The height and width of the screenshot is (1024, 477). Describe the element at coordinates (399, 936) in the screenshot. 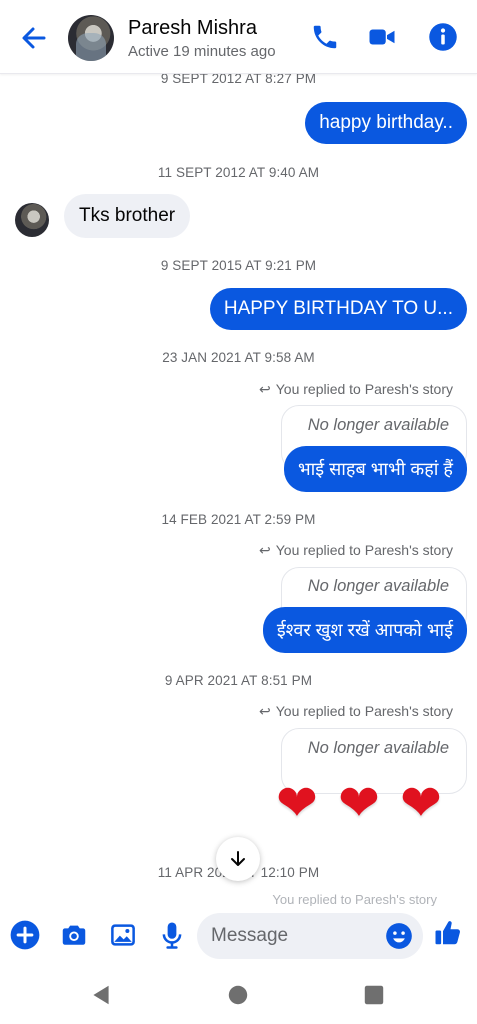

I see `emoji-icon` at that location.